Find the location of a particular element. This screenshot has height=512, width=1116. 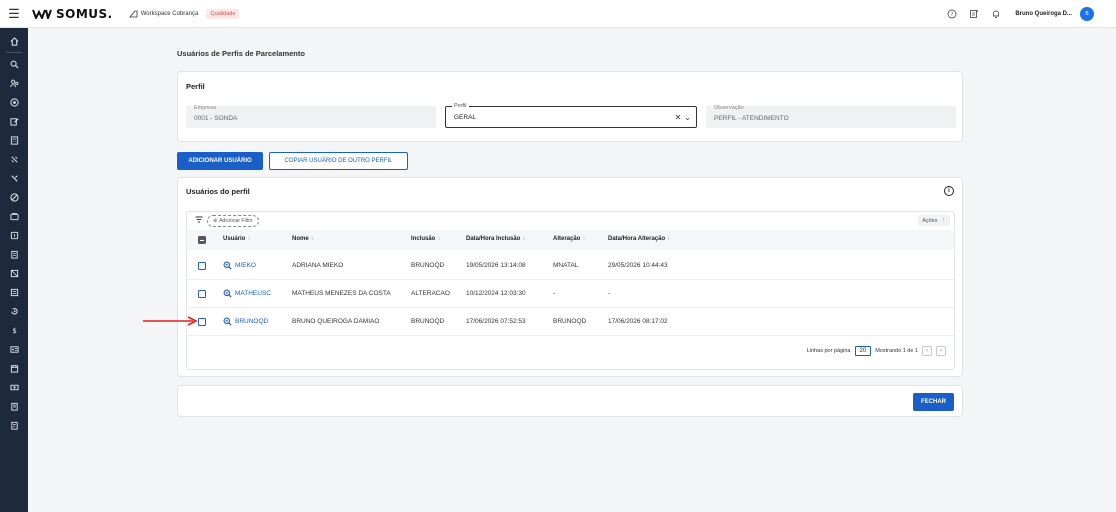

usuario-link: MIEKO is located at coordinates (239, 265).